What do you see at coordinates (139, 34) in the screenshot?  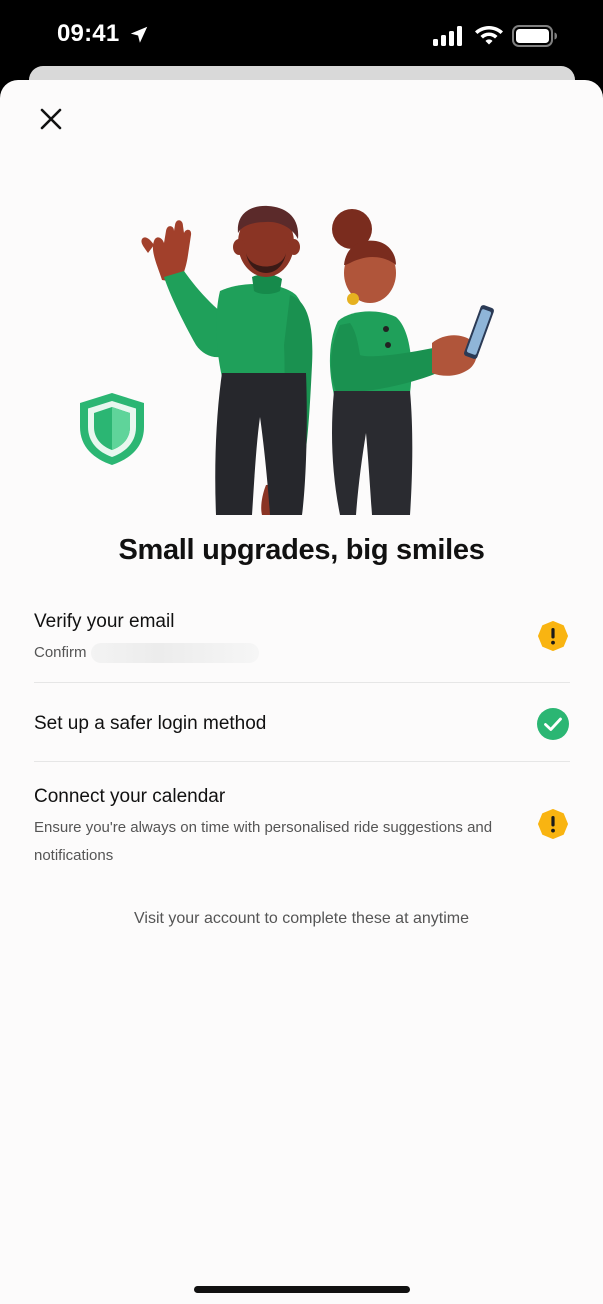 I see `location-arrow-icon` at bounding box center [139, 34].